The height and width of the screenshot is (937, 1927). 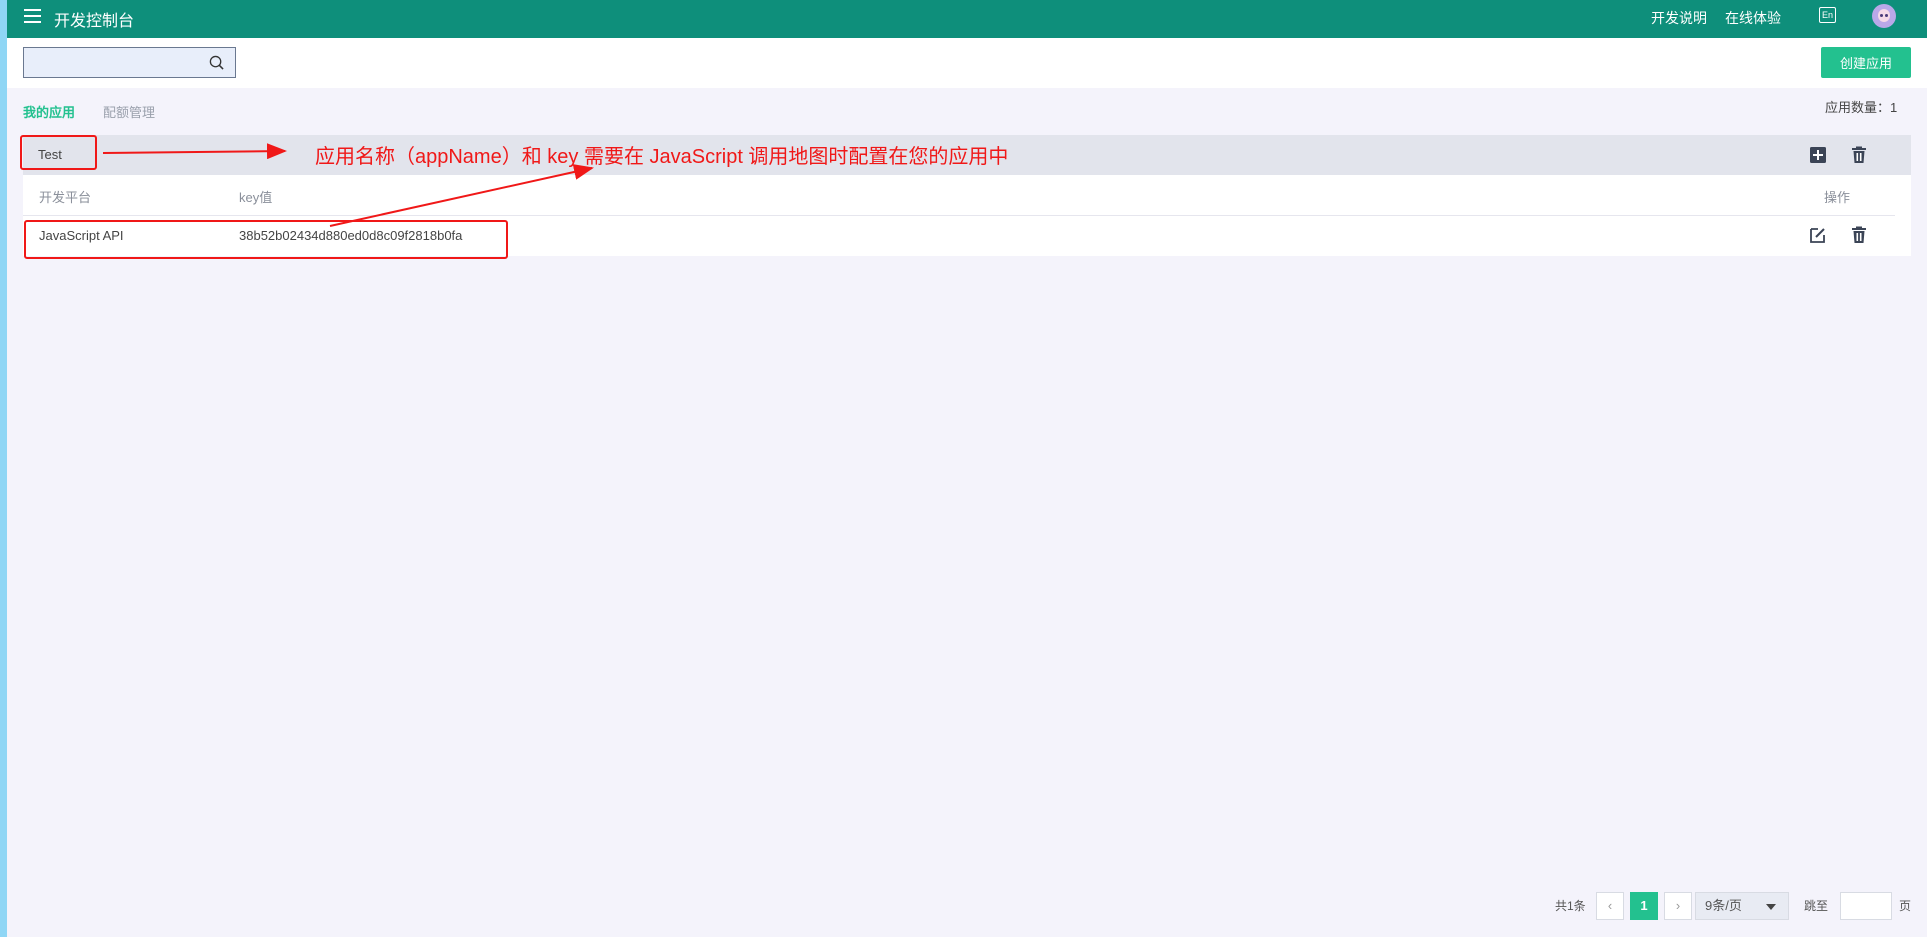 I want to click on arrow-to-app-name, so click(x=194, y=151).